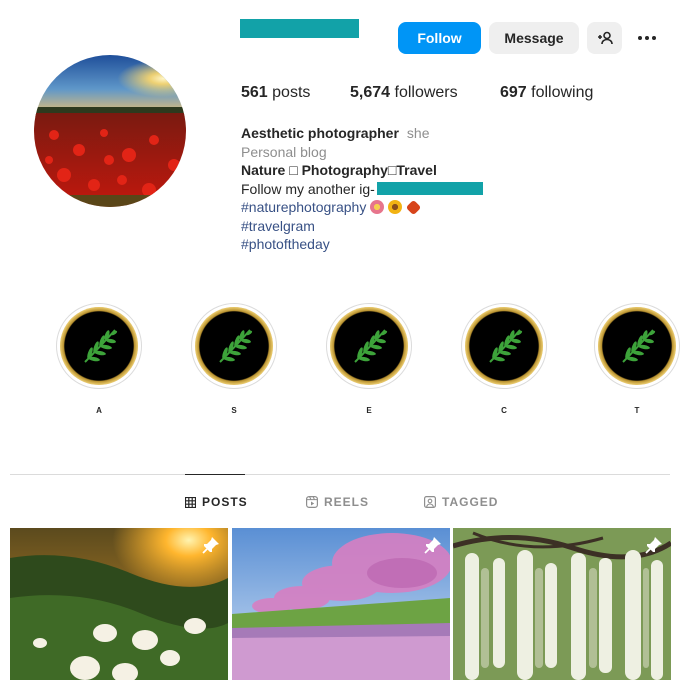 The height and width of the screenshot is (680, 680). I want to click on highlight-item: T, so click(637, 359).